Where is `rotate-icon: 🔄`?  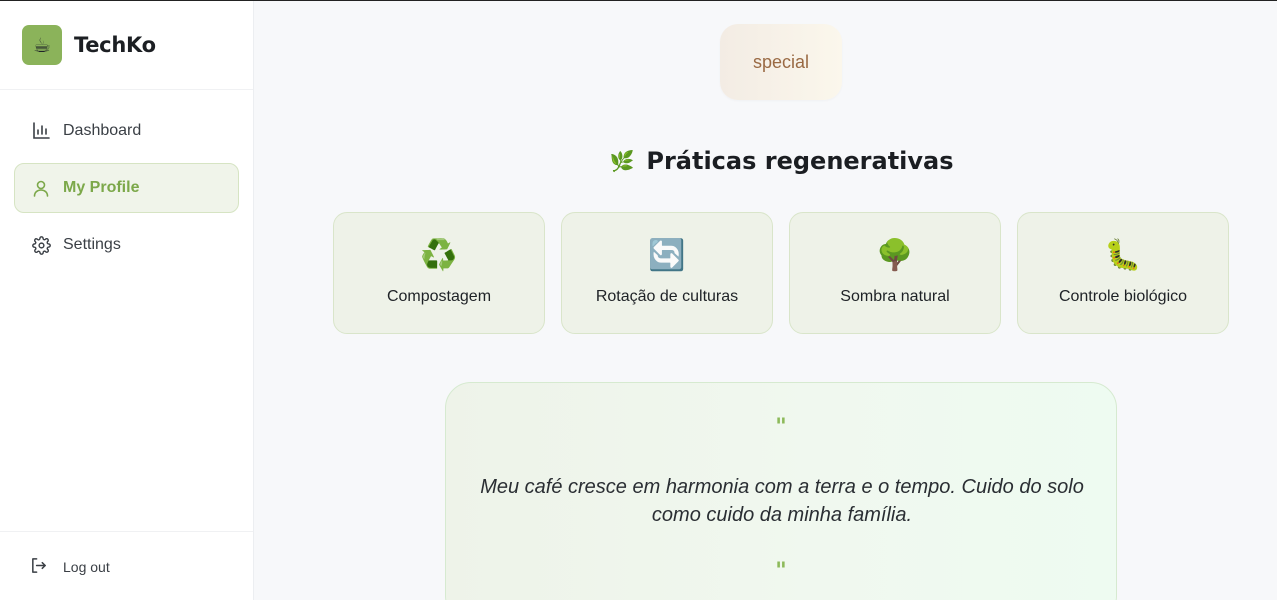
rotate-icon: 🔄 is located at coordinates (667, 255).